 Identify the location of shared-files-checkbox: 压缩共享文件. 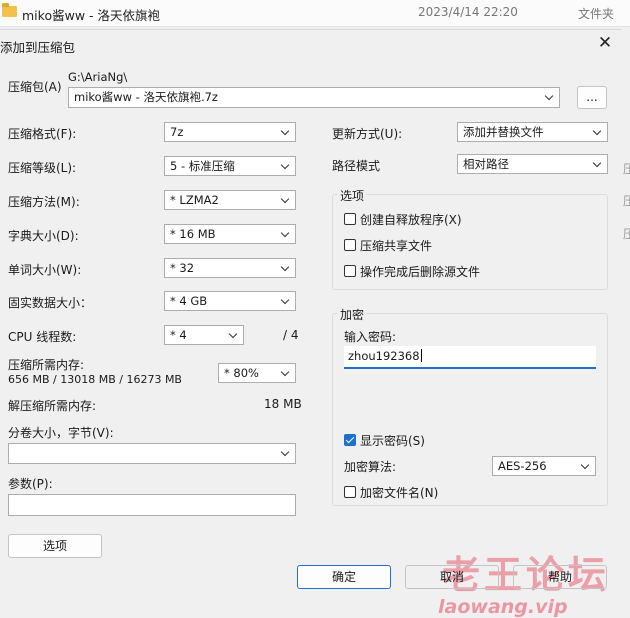
(444, 245).